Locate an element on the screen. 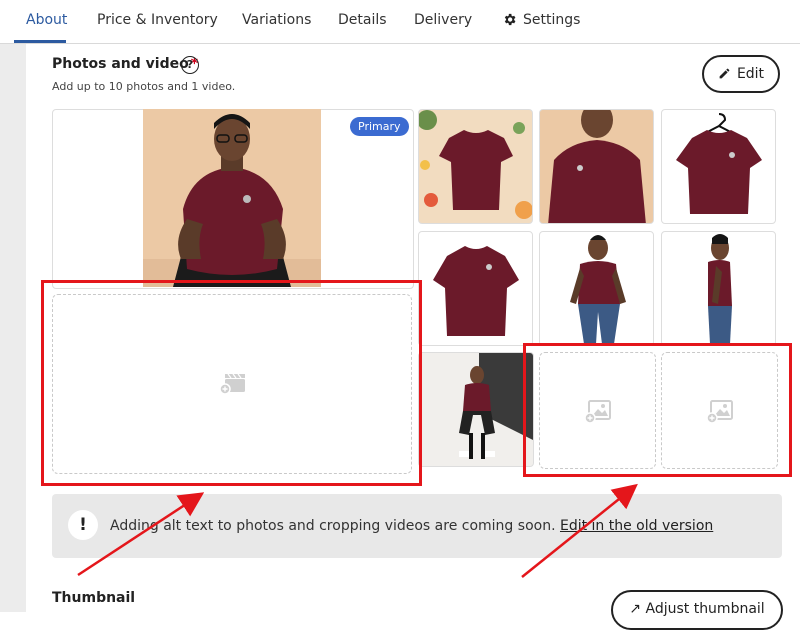  photos-title-text: Photos and video is located at coordinates (120, 64).